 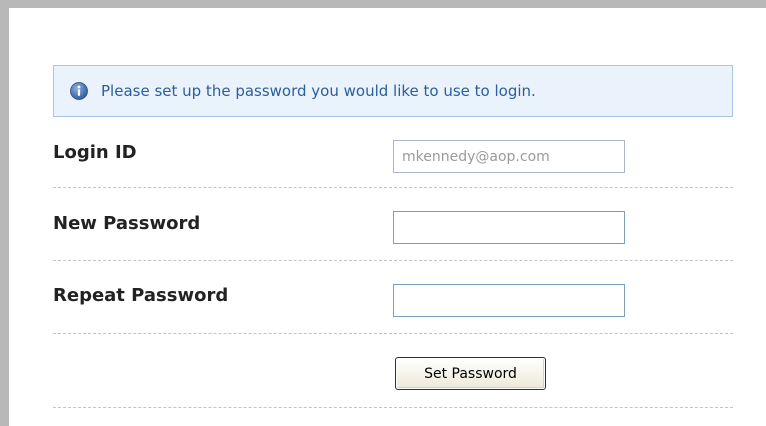 I want to click on new-password-field, so click(x=509, y=227).